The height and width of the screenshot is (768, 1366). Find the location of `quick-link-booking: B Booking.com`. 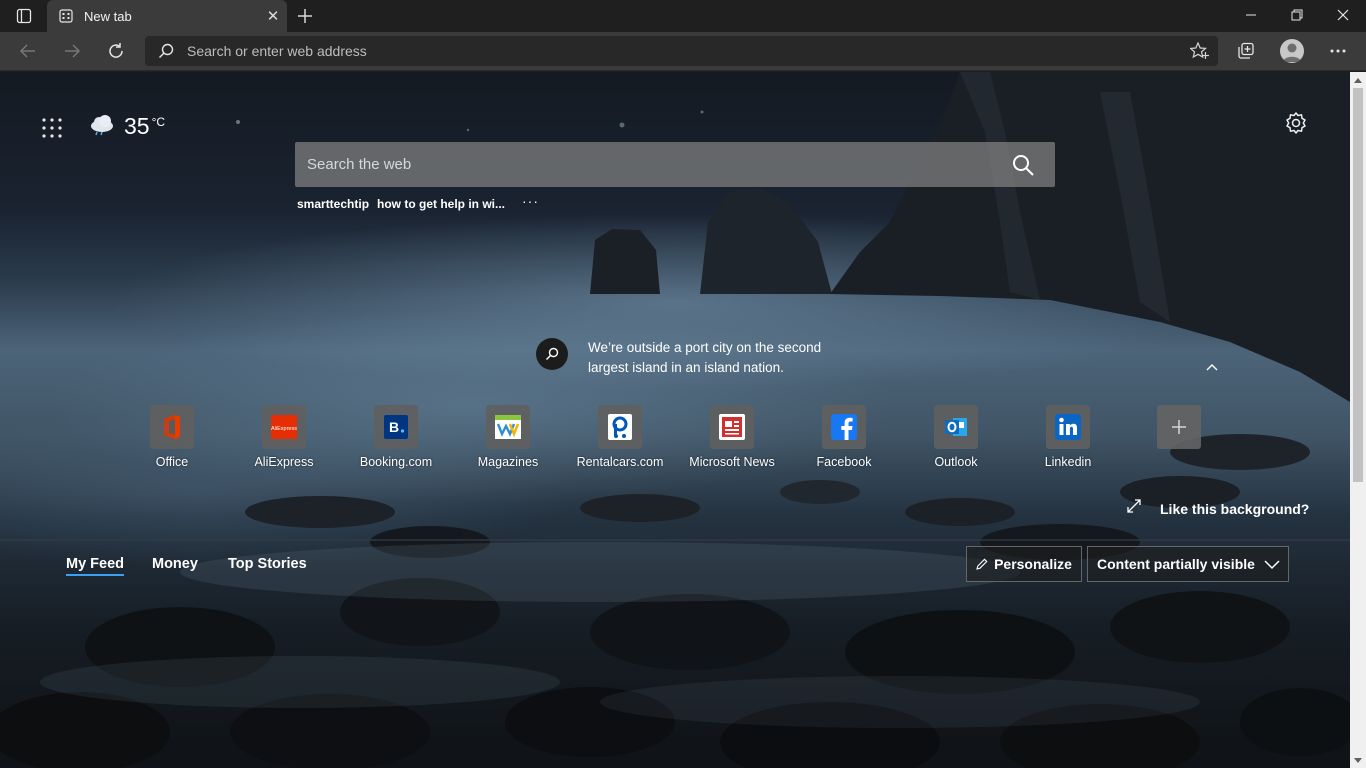

quick-link-booking: B Booking.com is located at coordinates (396, 441).